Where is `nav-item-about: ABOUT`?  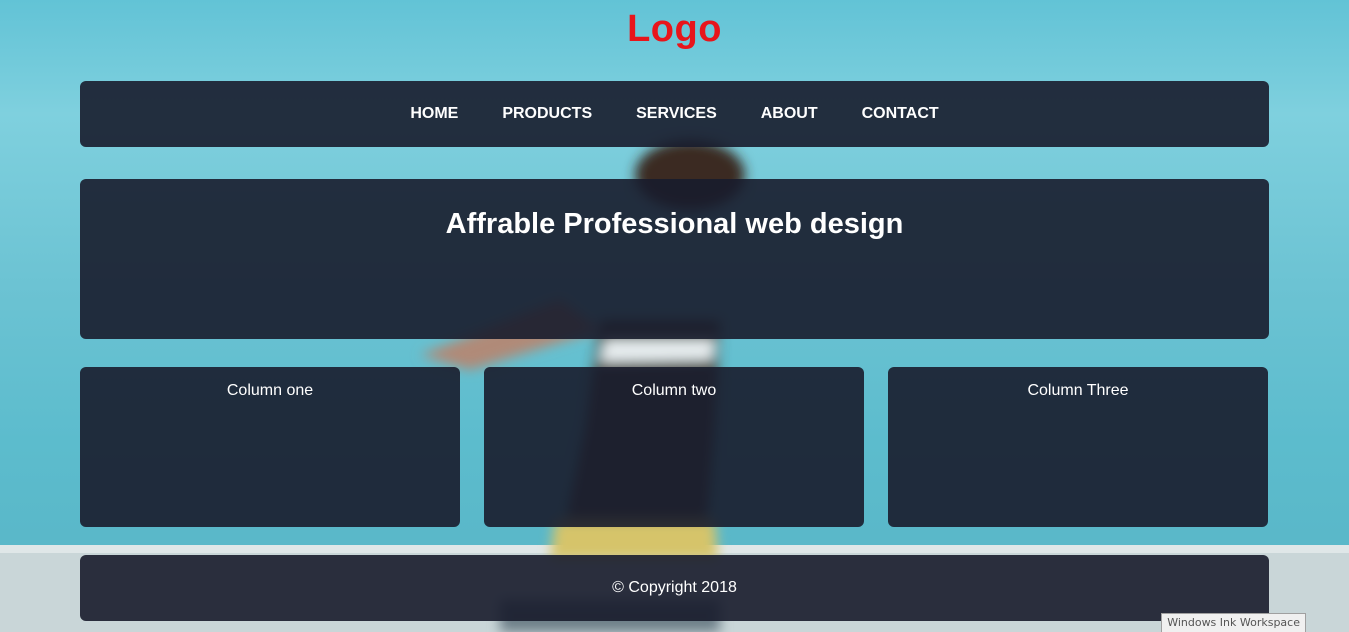 nav-item-about: ABOUT is located at coordinates (789, 114).